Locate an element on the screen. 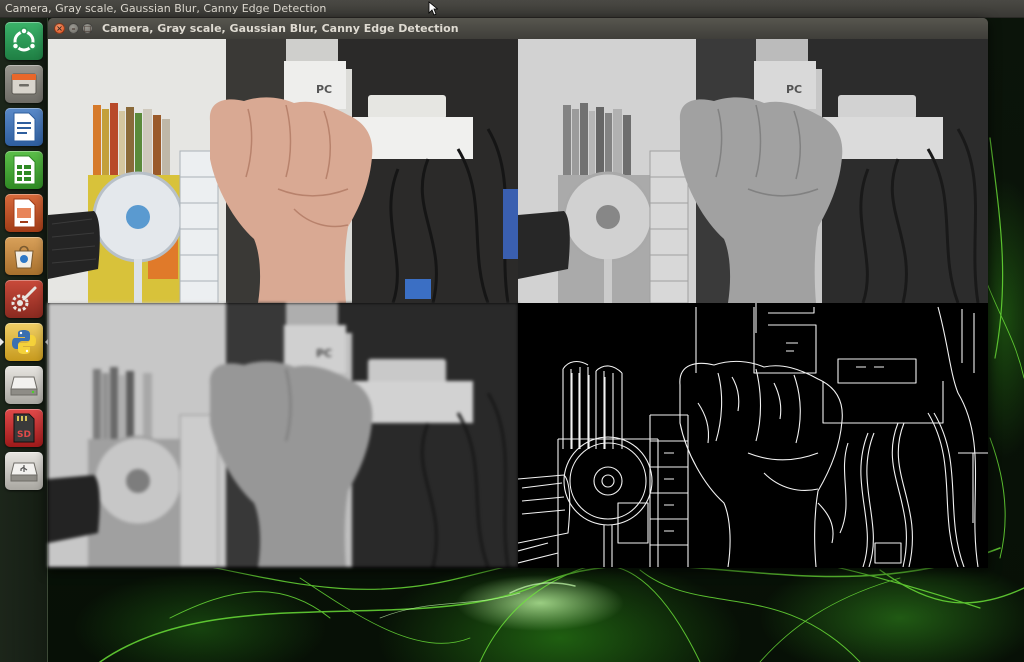 This screenshot has height=662, width=1024. launcher-item-dash is located at coordinates (24, 41).